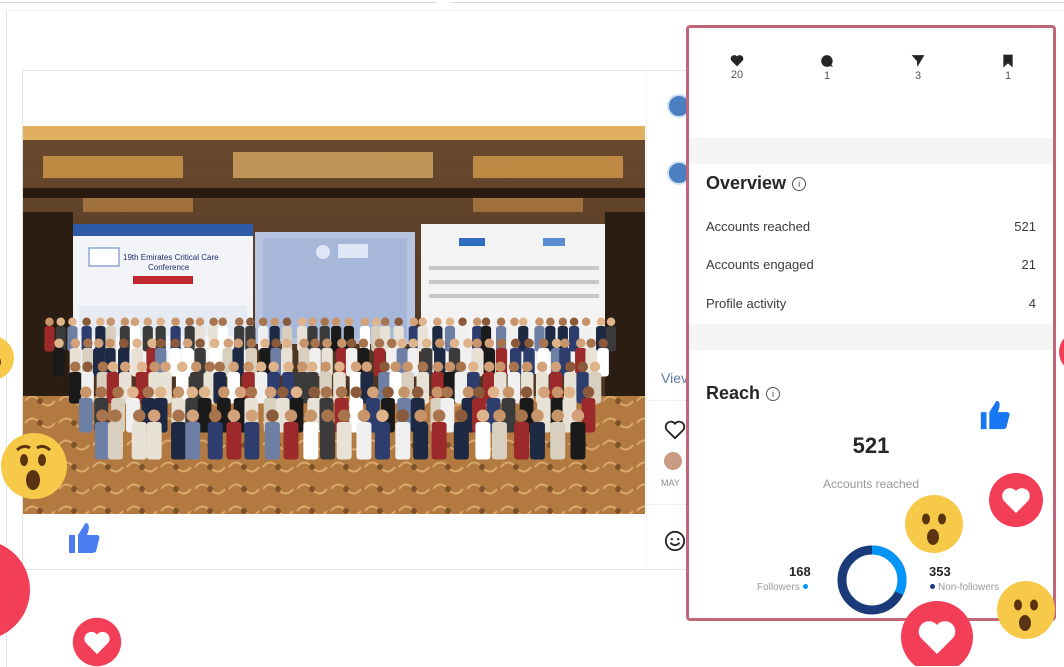  What do you see at coordinates (827, 76) in the screenshot?
I see `comments-count: 1` at bounding box center [827, 76].